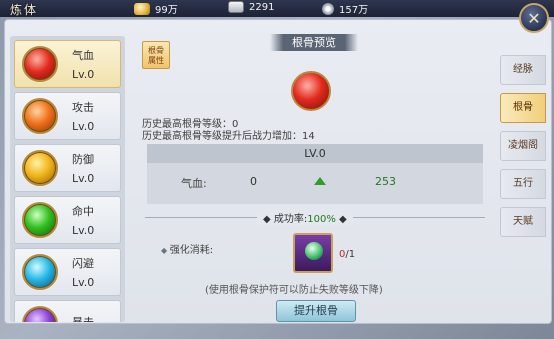 This screenshot has height=339, width=554. What do you see at coordinates (523, 70) in the screenshot?
I see `tab-meridian: 经脉` at bounding box center [523, 70].